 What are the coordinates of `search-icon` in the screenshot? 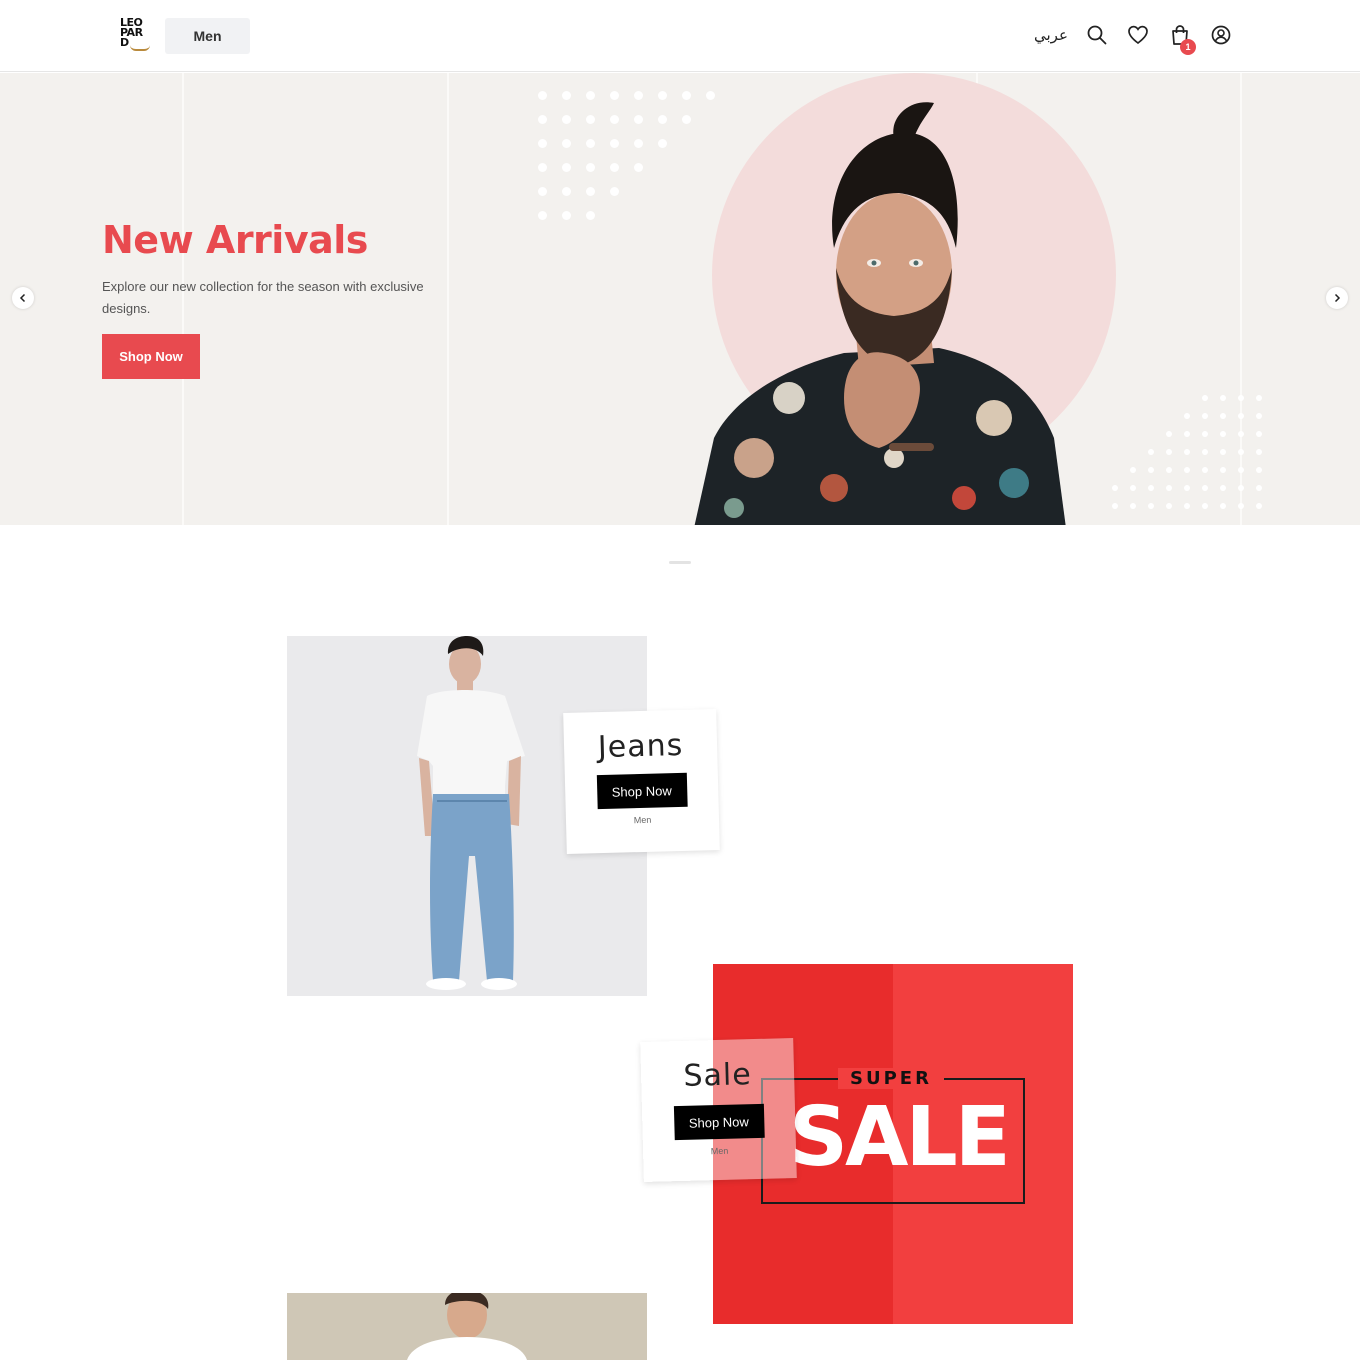 It's located at (1097, 35).